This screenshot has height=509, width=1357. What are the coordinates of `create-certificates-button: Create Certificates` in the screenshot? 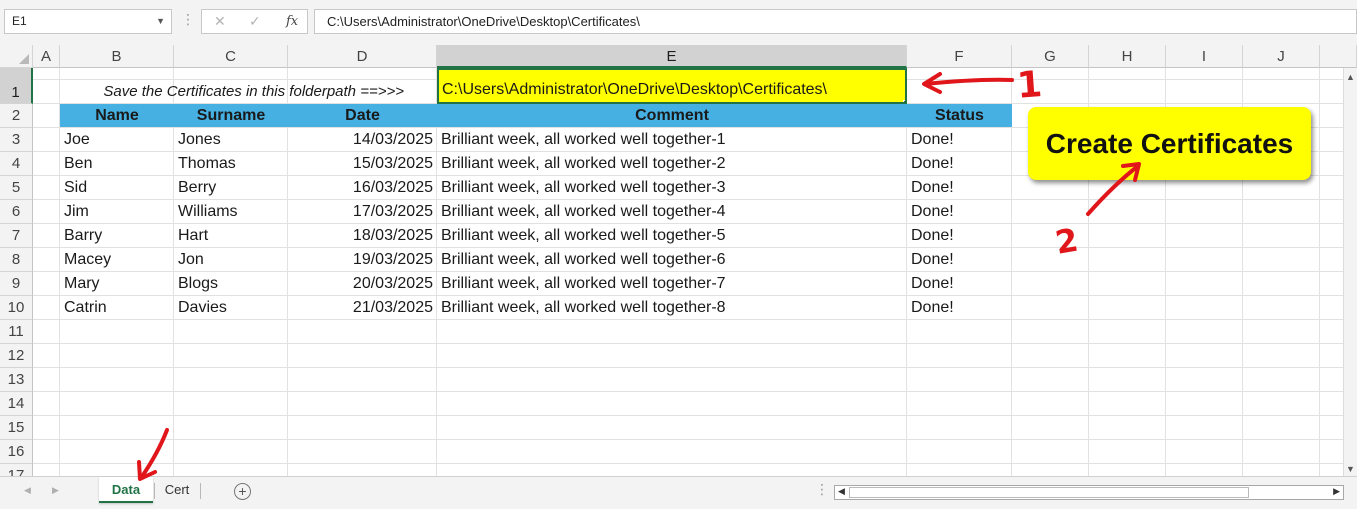 It's located at (1169, 143).